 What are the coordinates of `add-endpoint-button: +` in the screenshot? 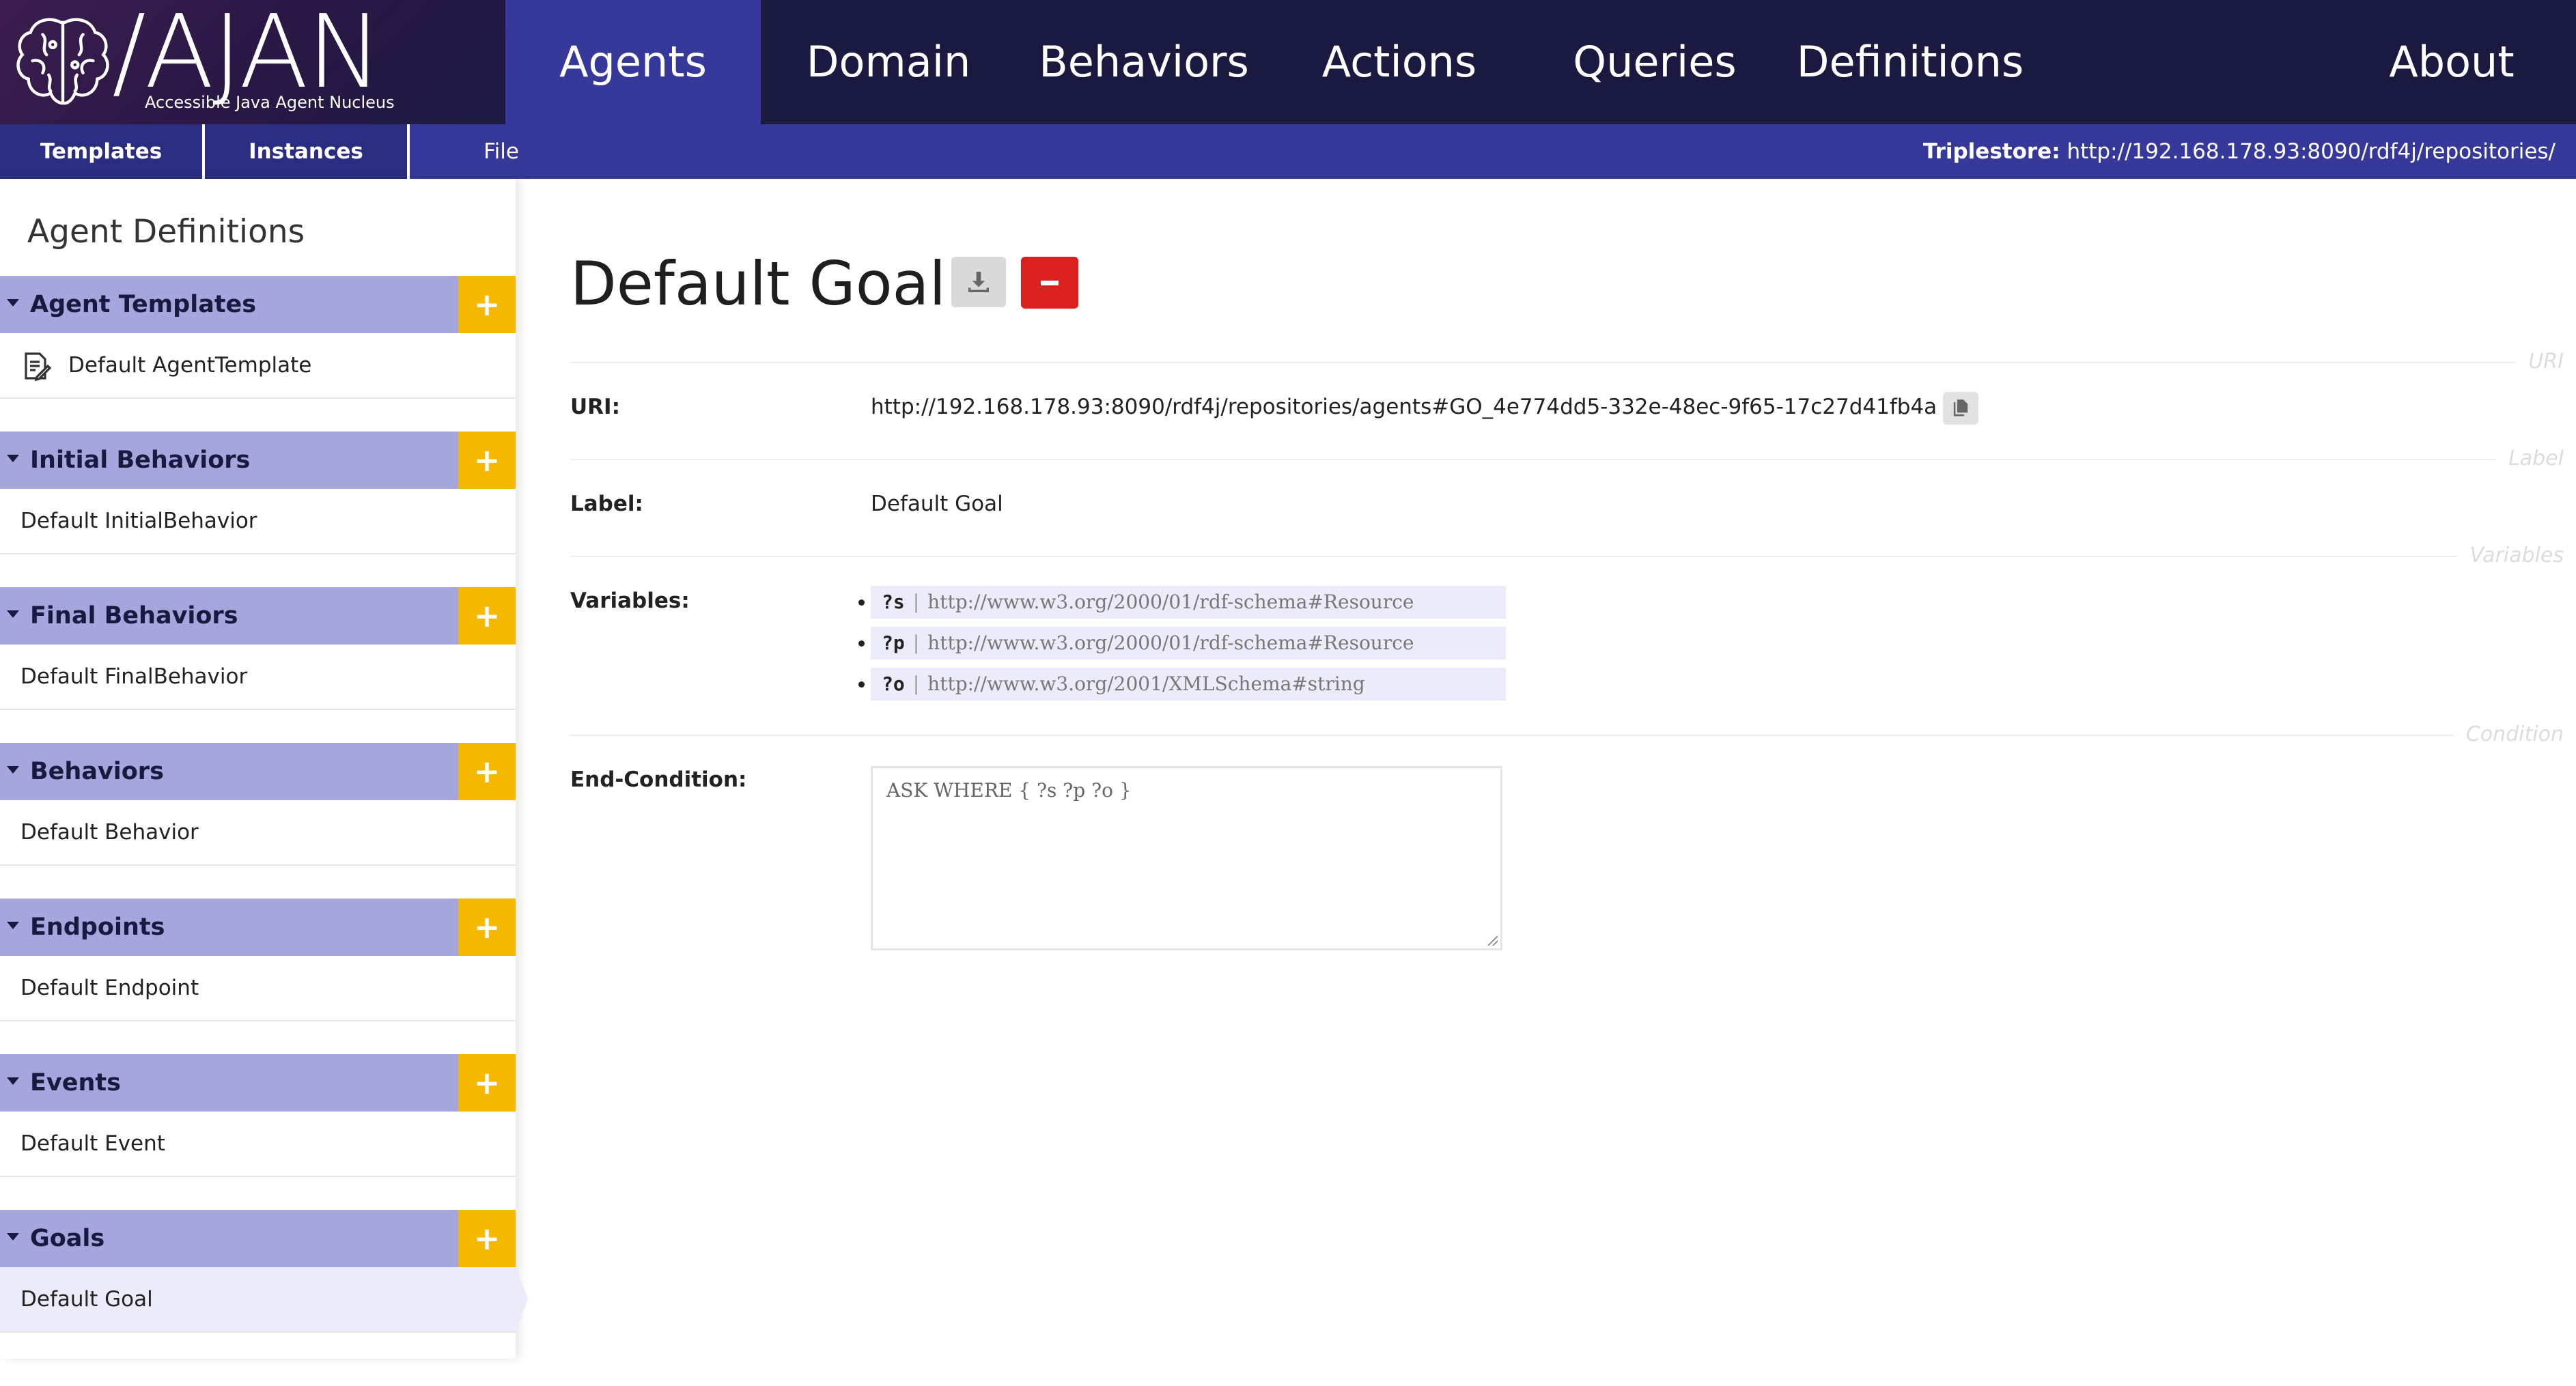 It's located at (487, 928).